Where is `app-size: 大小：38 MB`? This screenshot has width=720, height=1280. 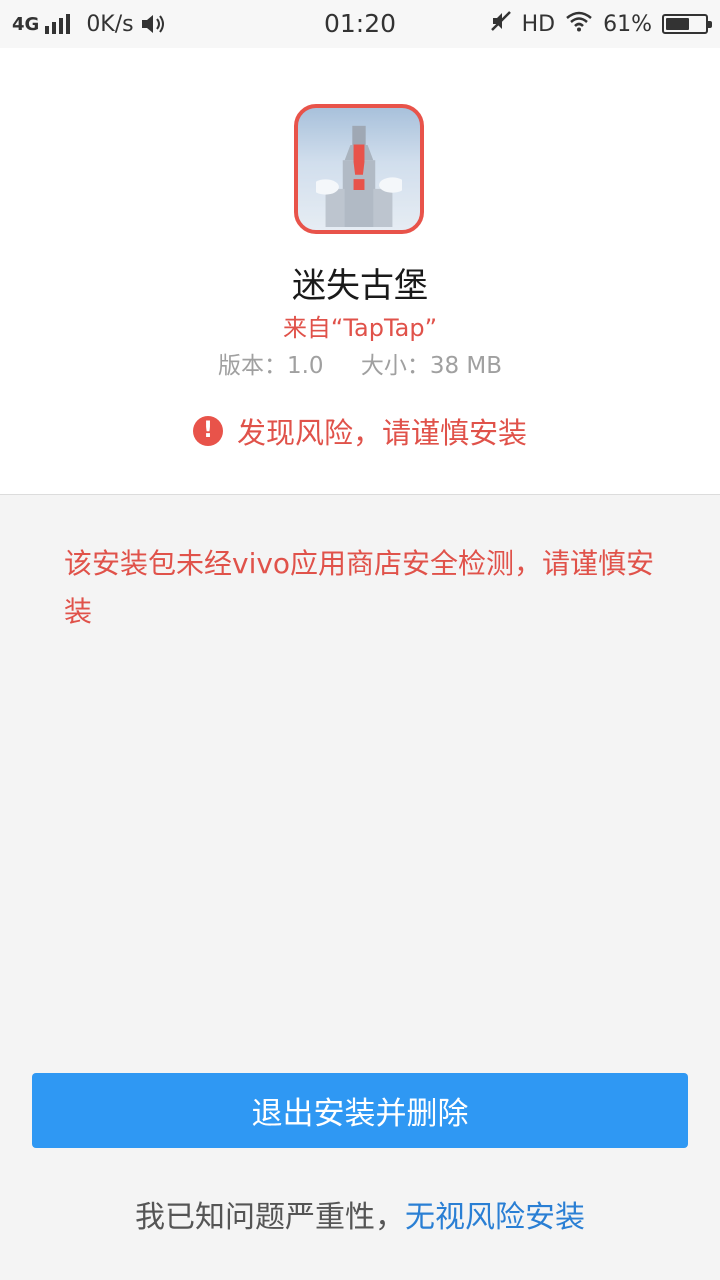
app-size: 大小：38 MB is located at coordinates (431, 366).